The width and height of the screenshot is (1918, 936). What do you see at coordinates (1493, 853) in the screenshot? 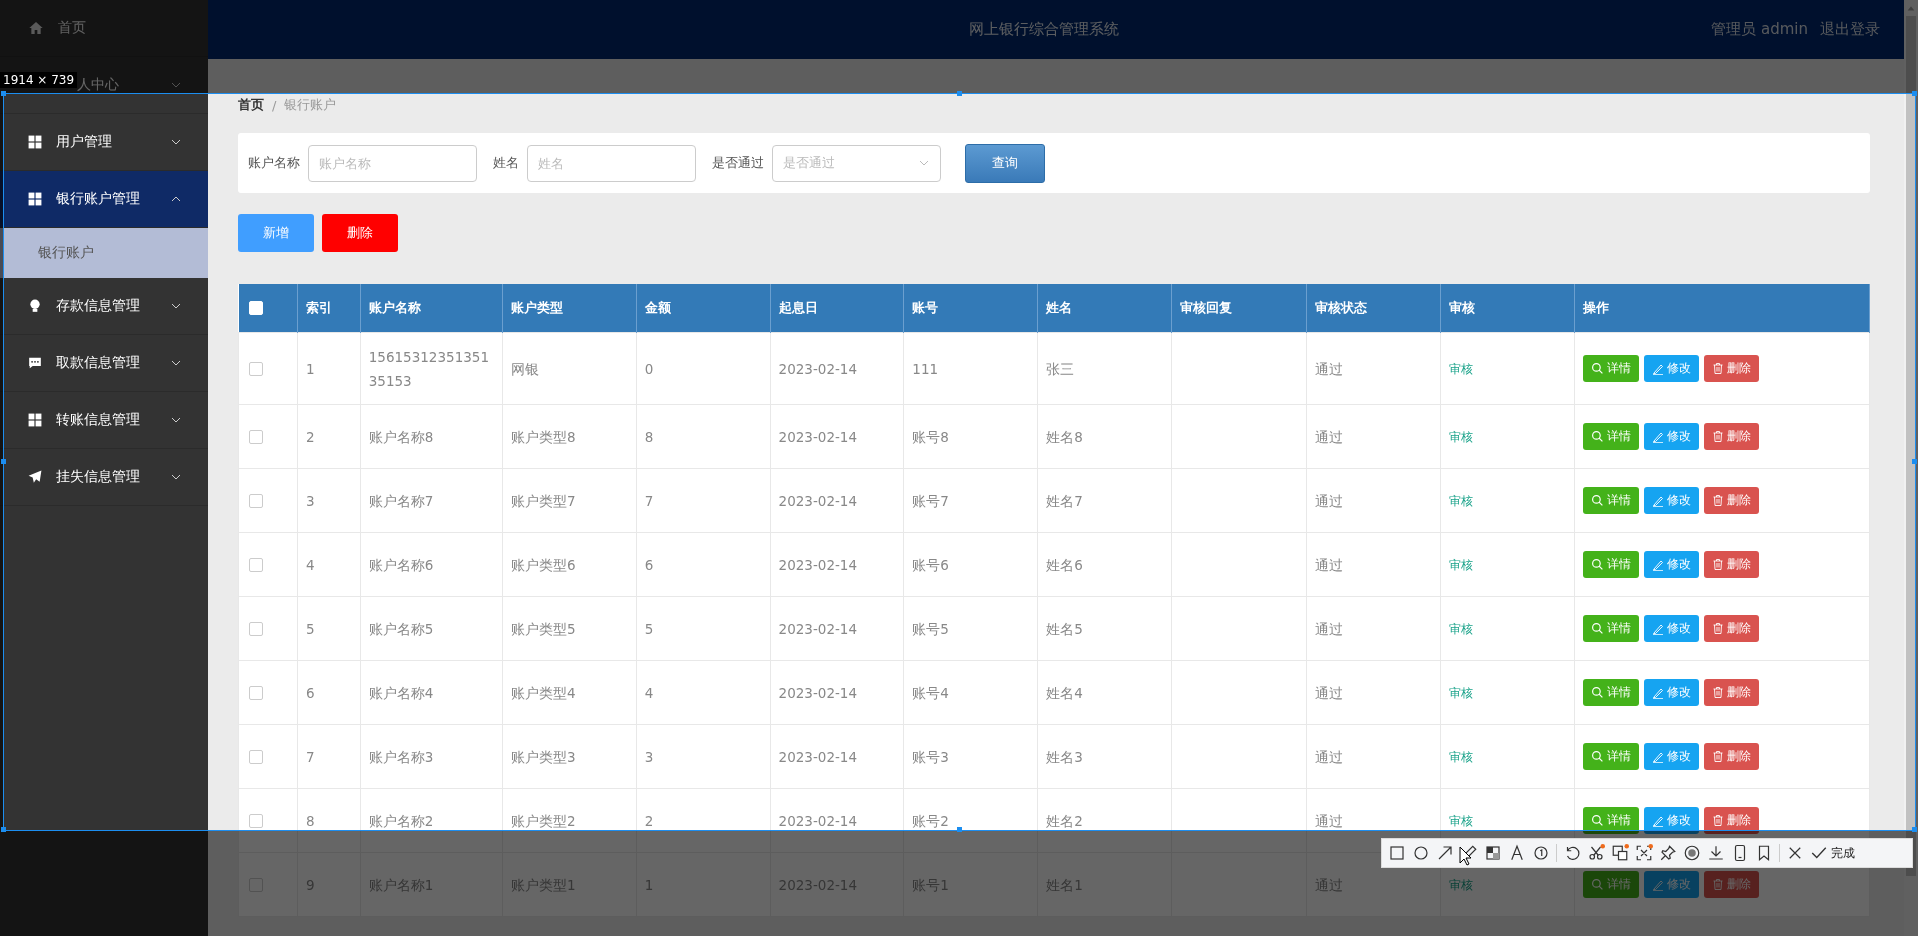
I see `mosaic-icon` at bounding box center [1493, 853].